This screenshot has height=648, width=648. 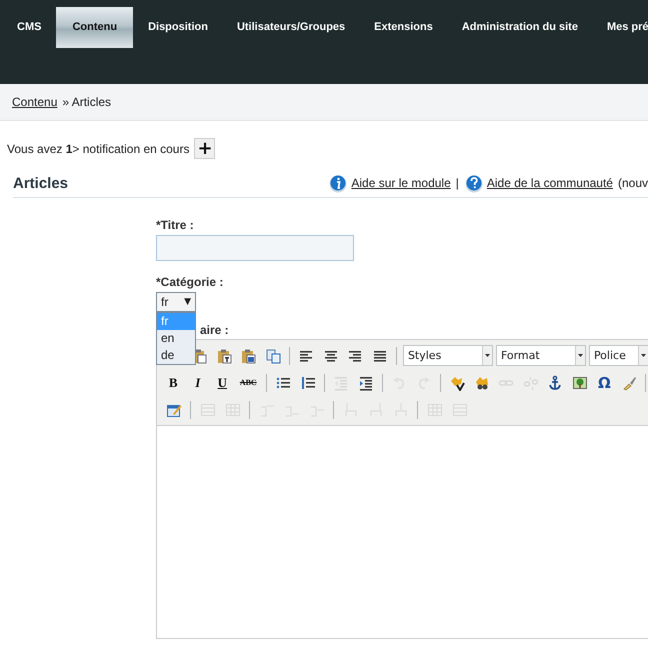 I want to click on page-title: Articles, so click(x=40, y=183).